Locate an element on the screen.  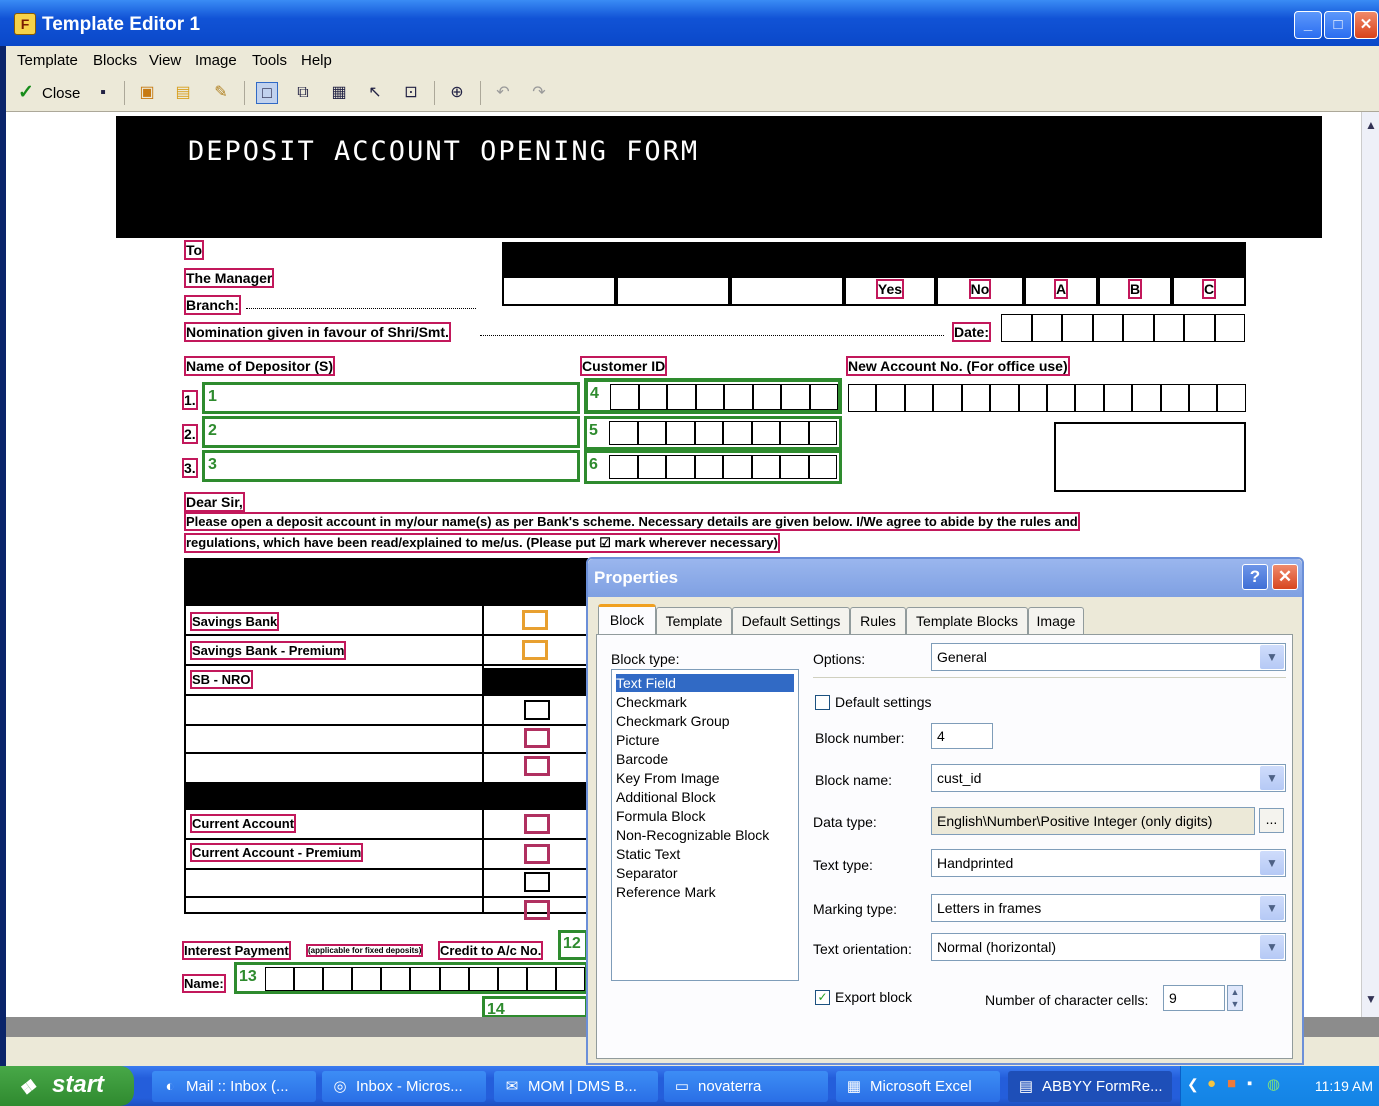
region-icon: ⊡ is located at coordinates (411, 93).